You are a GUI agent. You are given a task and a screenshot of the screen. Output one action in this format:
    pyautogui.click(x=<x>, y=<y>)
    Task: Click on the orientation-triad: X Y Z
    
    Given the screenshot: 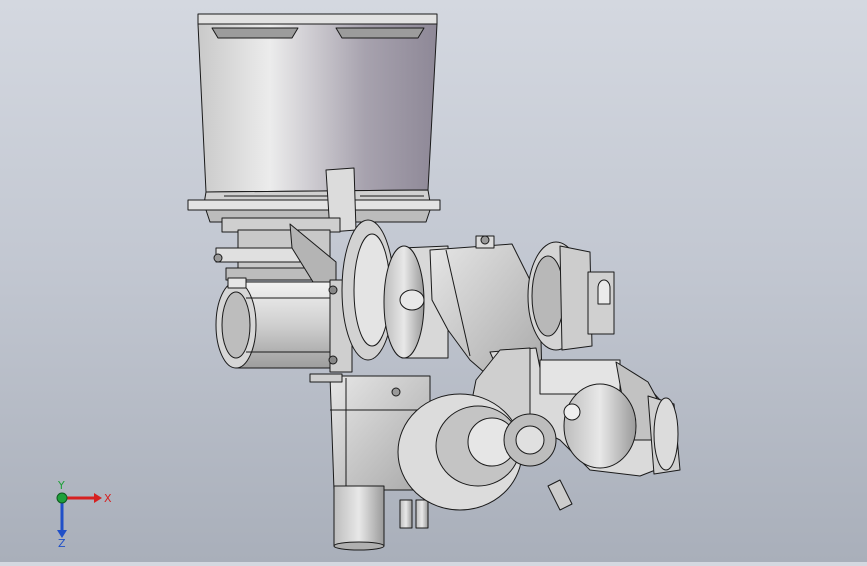 What is the action you would take?
    pyautogui.click(x=80, y=514)
    